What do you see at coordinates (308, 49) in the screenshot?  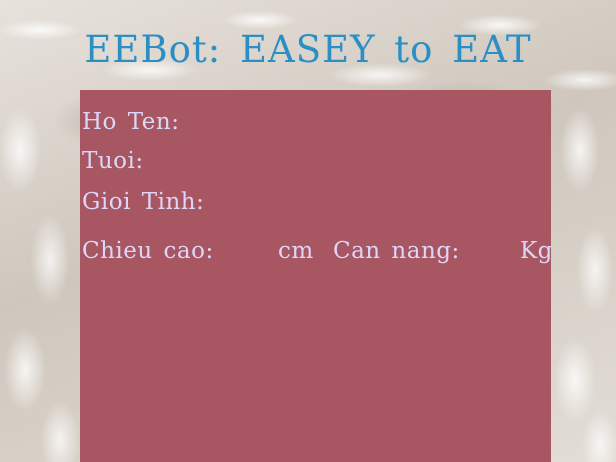 I see `app-title: EEBot: EASEY to EAT` at bounding box center [308, 49].